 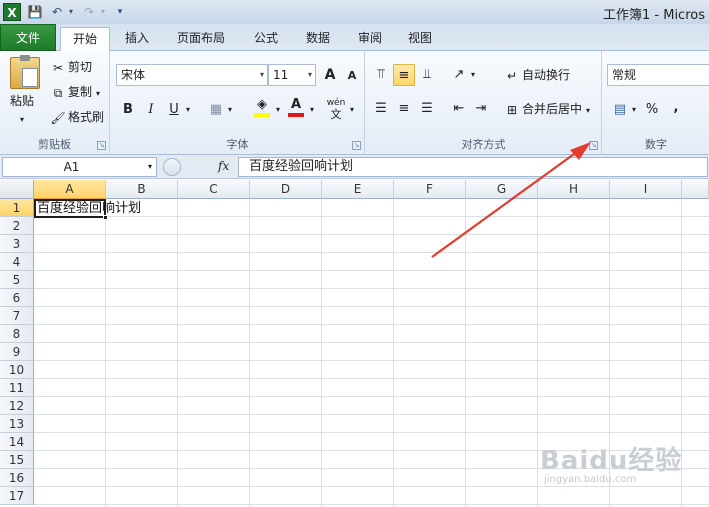 I want to click on percent-style-button: %, so click(x=652, y=110).